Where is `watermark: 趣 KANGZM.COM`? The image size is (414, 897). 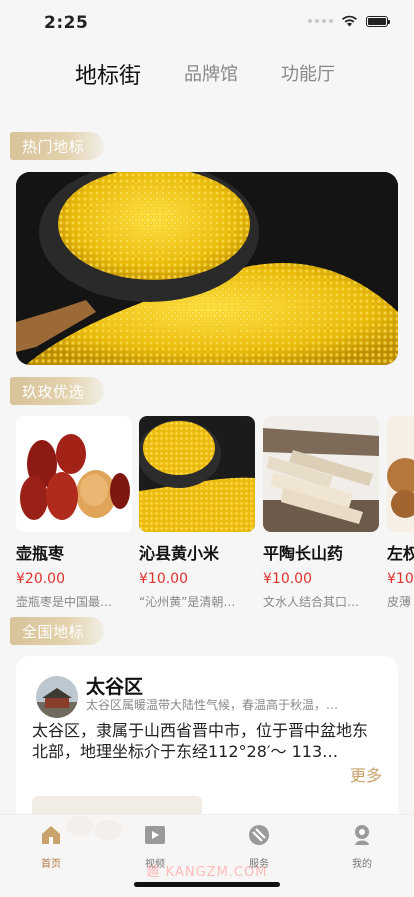
watermark: 趣 KANGZM.COM is located at coordinates (207, 872).